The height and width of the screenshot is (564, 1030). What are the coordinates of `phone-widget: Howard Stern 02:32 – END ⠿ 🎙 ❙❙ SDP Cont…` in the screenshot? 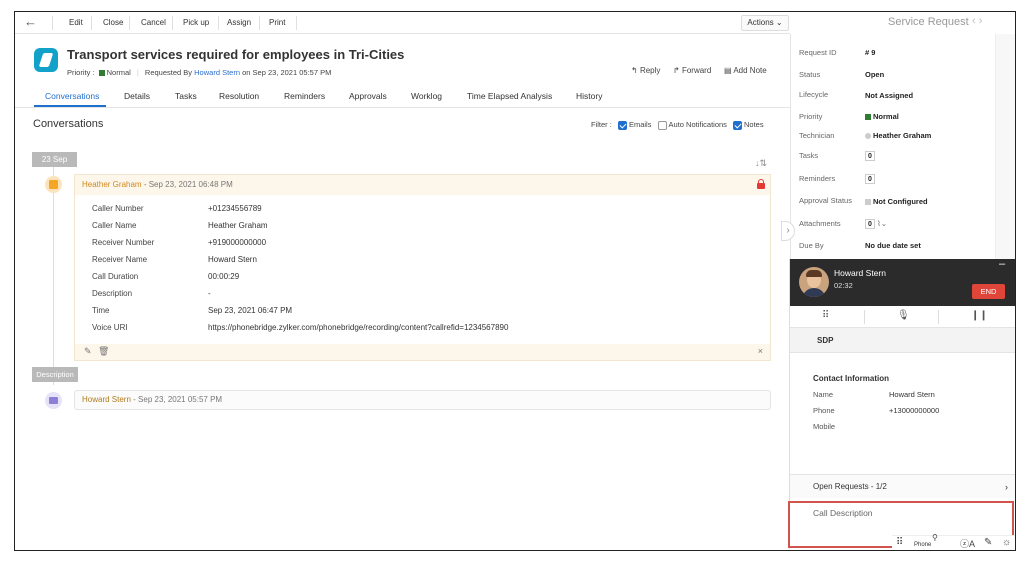 It's located at (901, 403).